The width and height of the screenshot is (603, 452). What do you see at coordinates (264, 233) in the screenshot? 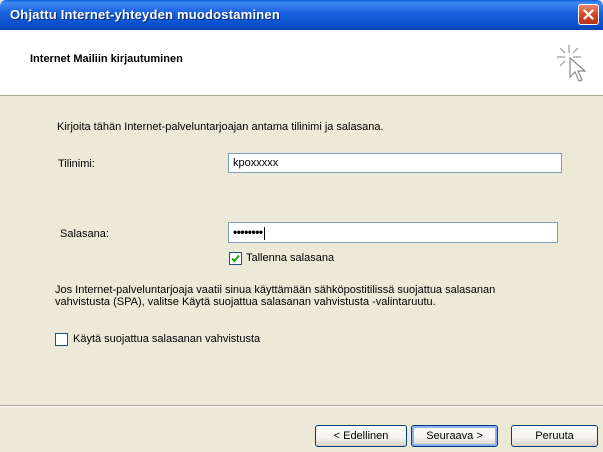
I see `text-caret` at bounding box center [264, 233].